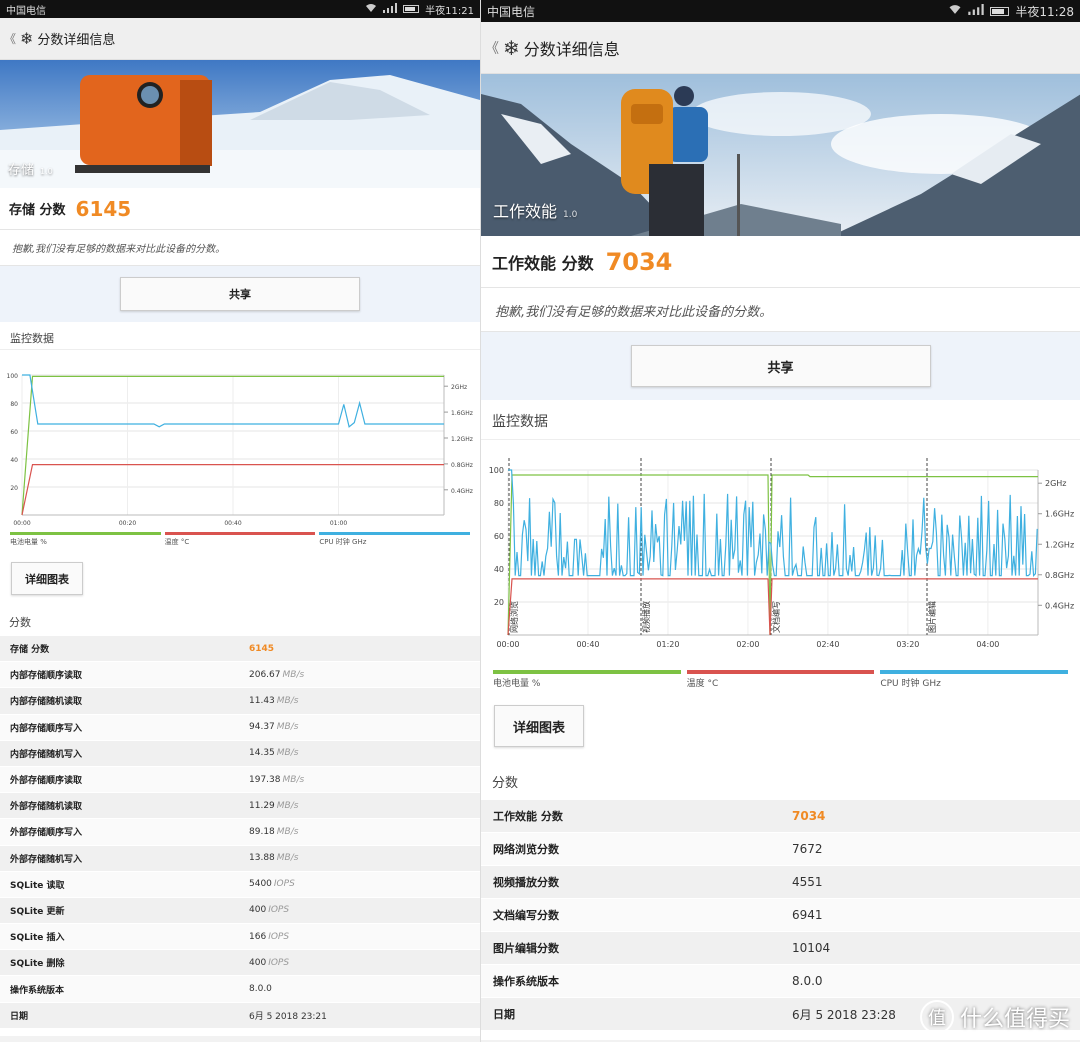 This screenshot has width=1080, height=1042. Describe the element at coordinates (261, 649) in the screenshot. I see `row-value: 6145` at that location.